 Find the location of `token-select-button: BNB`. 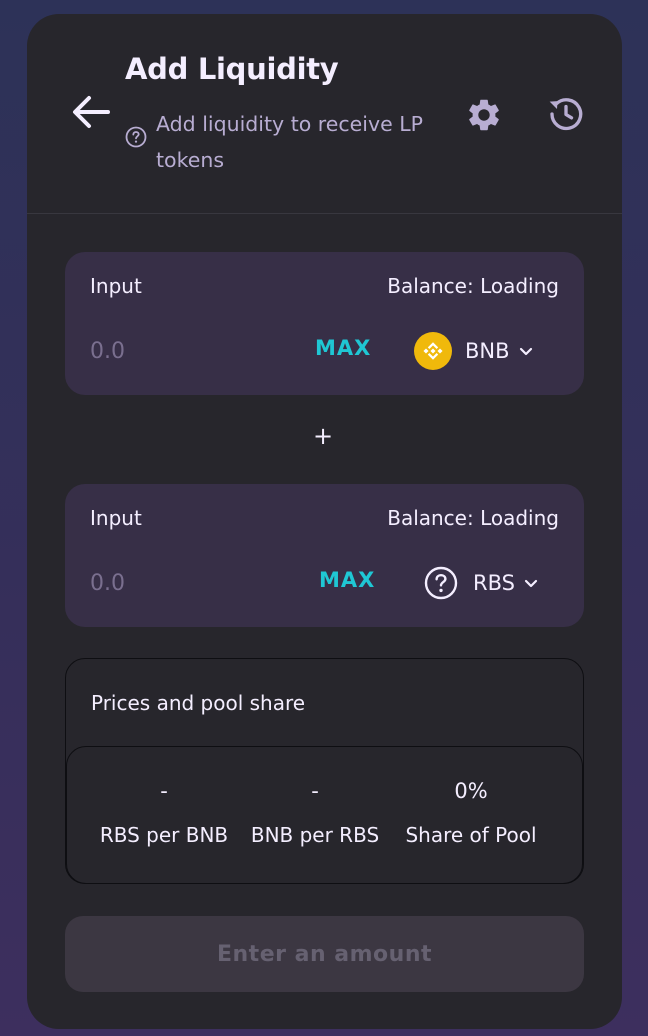

token-select-button: BNB is located at coordinates (474, 351).